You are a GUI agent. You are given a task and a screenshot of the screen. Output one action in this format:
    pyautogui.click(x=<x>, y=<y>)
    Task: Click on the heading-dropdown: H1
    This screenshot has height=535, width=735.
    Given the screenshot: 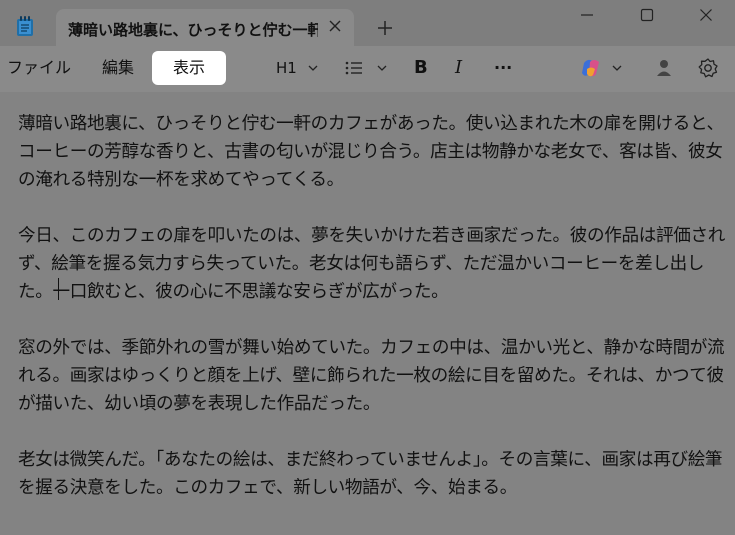 What is the action you would take?
    pyautogui.click(x=298, y=68)
    